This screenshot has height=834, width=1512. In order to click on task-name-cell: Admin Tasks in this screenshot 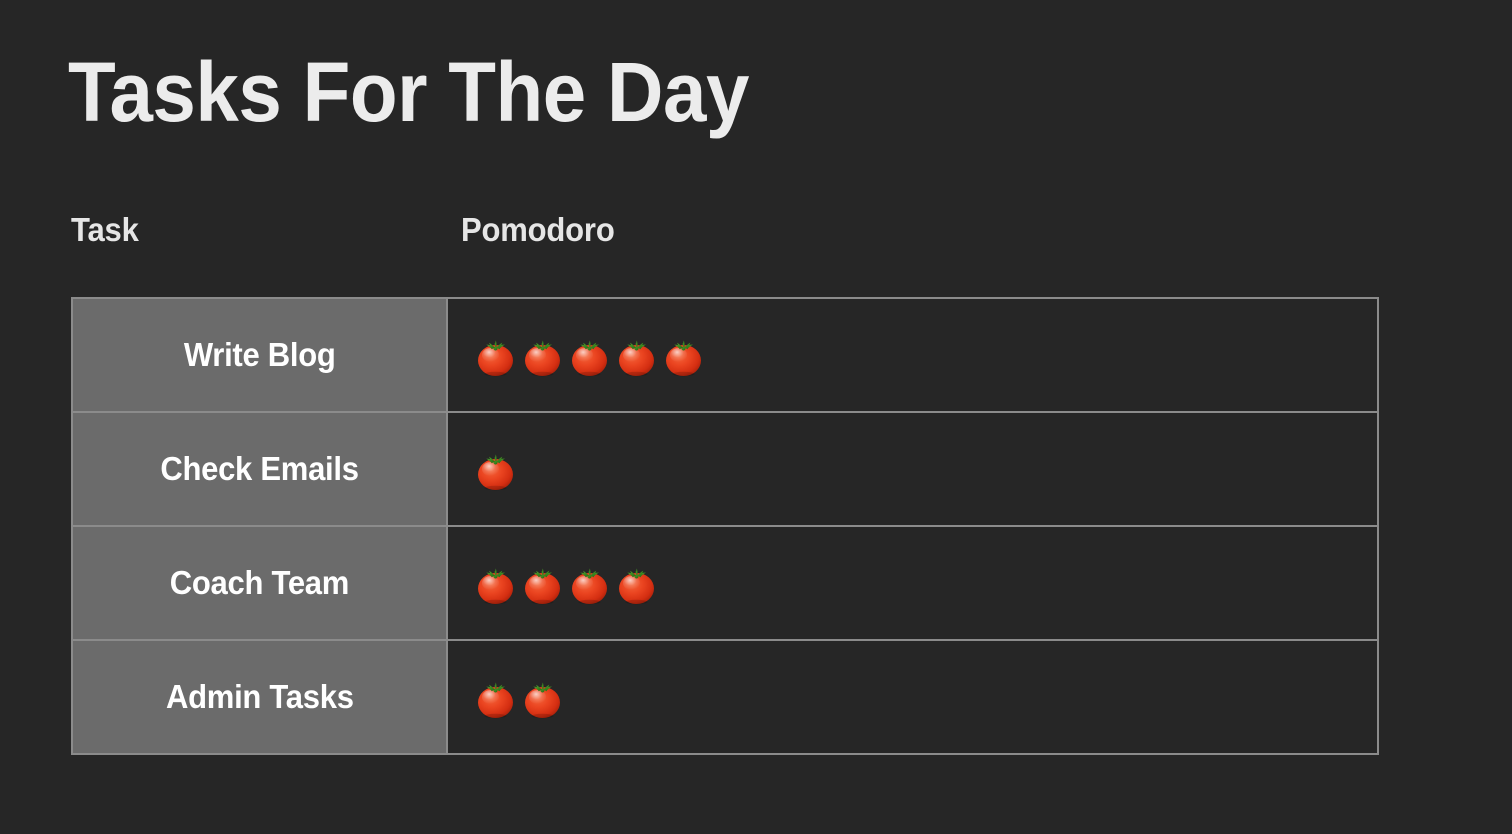, I will do `click(259, 697)`.